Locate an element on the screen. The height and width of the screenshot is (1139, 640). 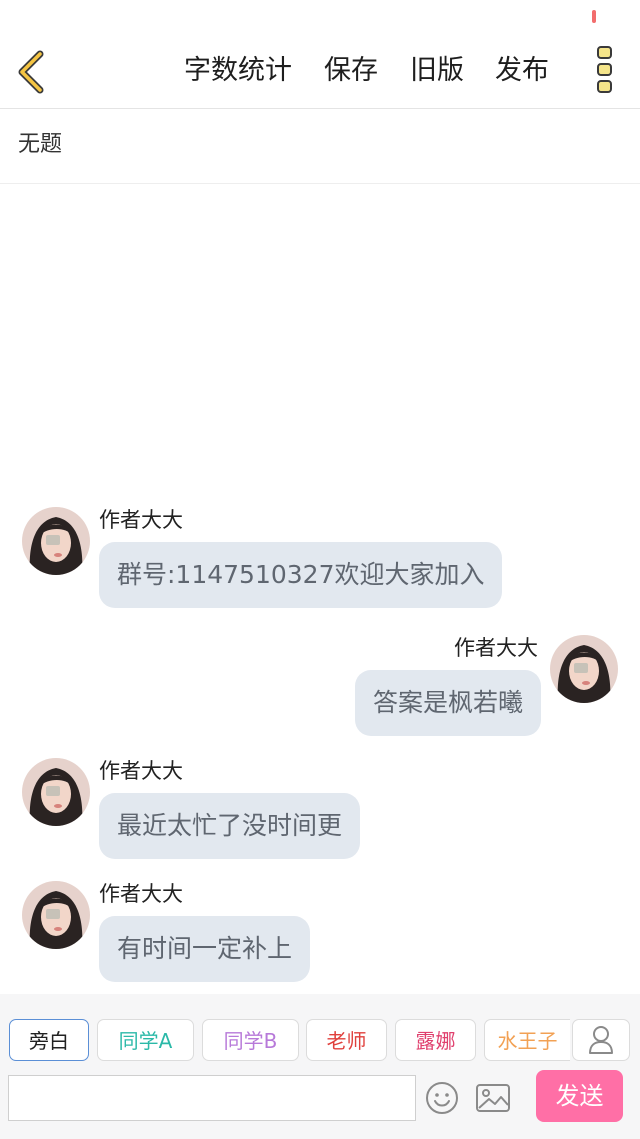
message-bubble: 答案是枫若曦 is located at coordinates (447, 703).